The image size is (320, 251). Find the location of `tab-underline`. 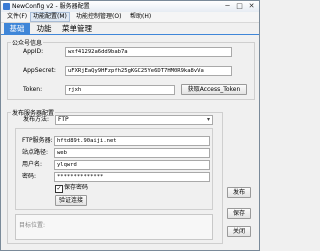

tab-underline is located at coordinates (130, 34).